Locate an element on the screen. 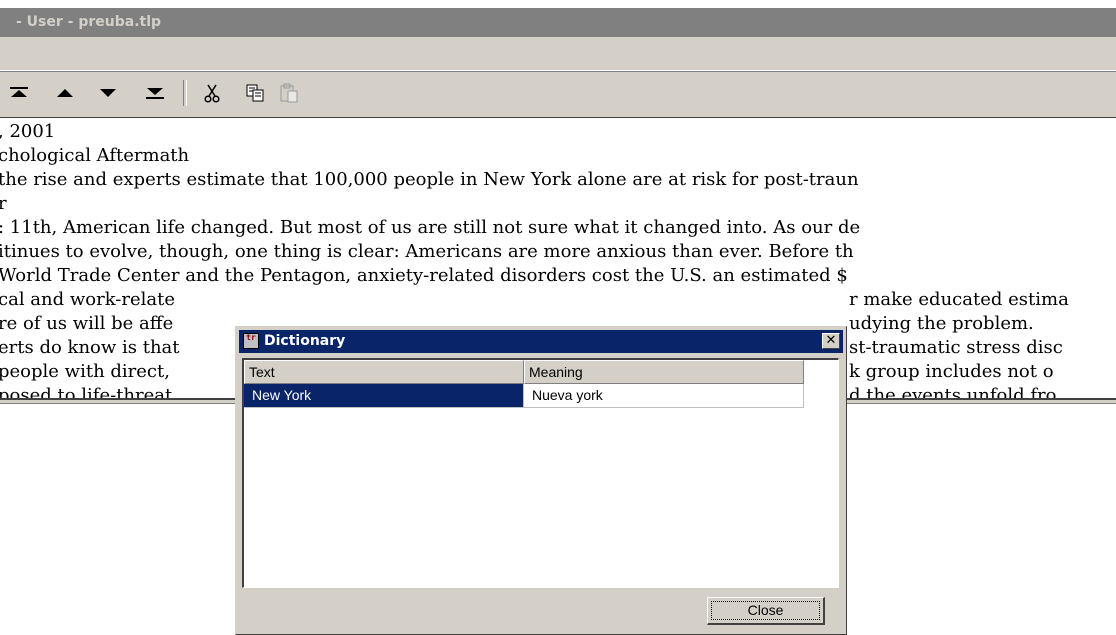 Image resolution: width=1116 pixels, height=635 pixels. column-header-meaning: Meaning is located at coordinates (664, 372).